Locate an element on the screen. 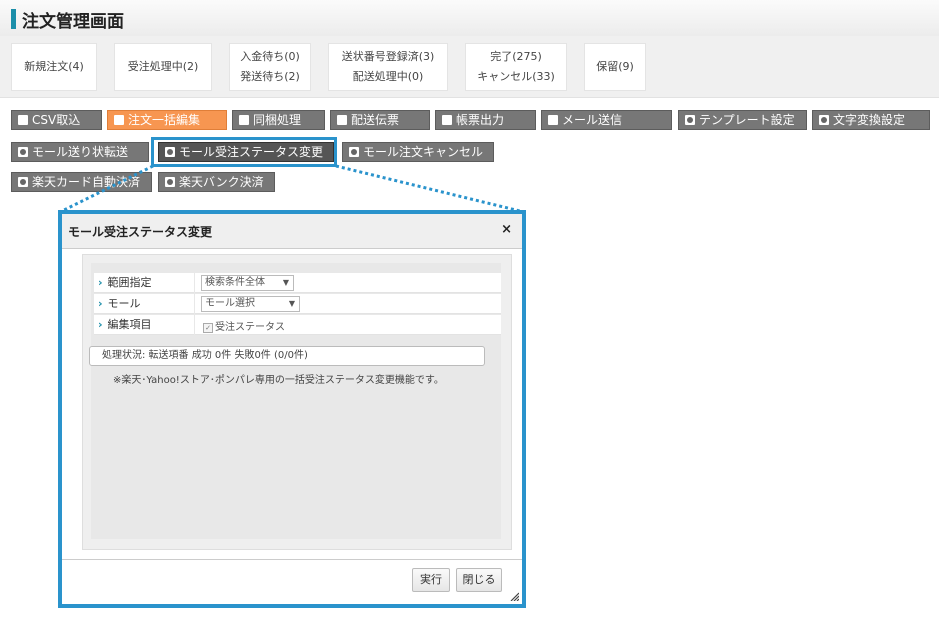  field-label: › 編集項目 is located at coordinates (144, 325).